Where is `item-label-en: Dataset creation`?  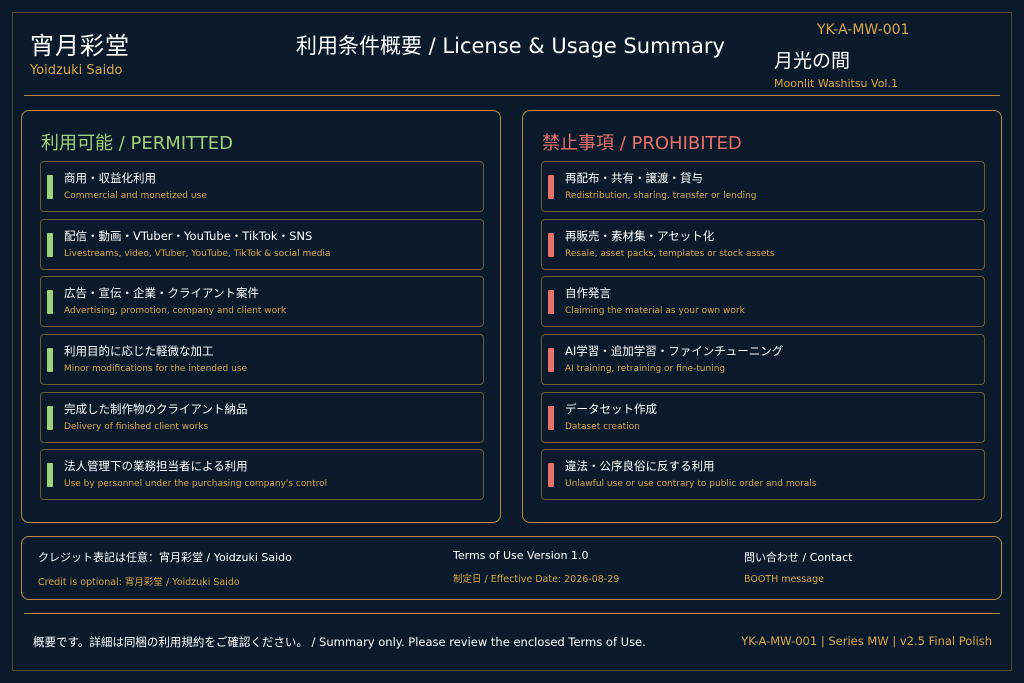 item-label-en: Dataset creation is located at coordinates (602, 427).